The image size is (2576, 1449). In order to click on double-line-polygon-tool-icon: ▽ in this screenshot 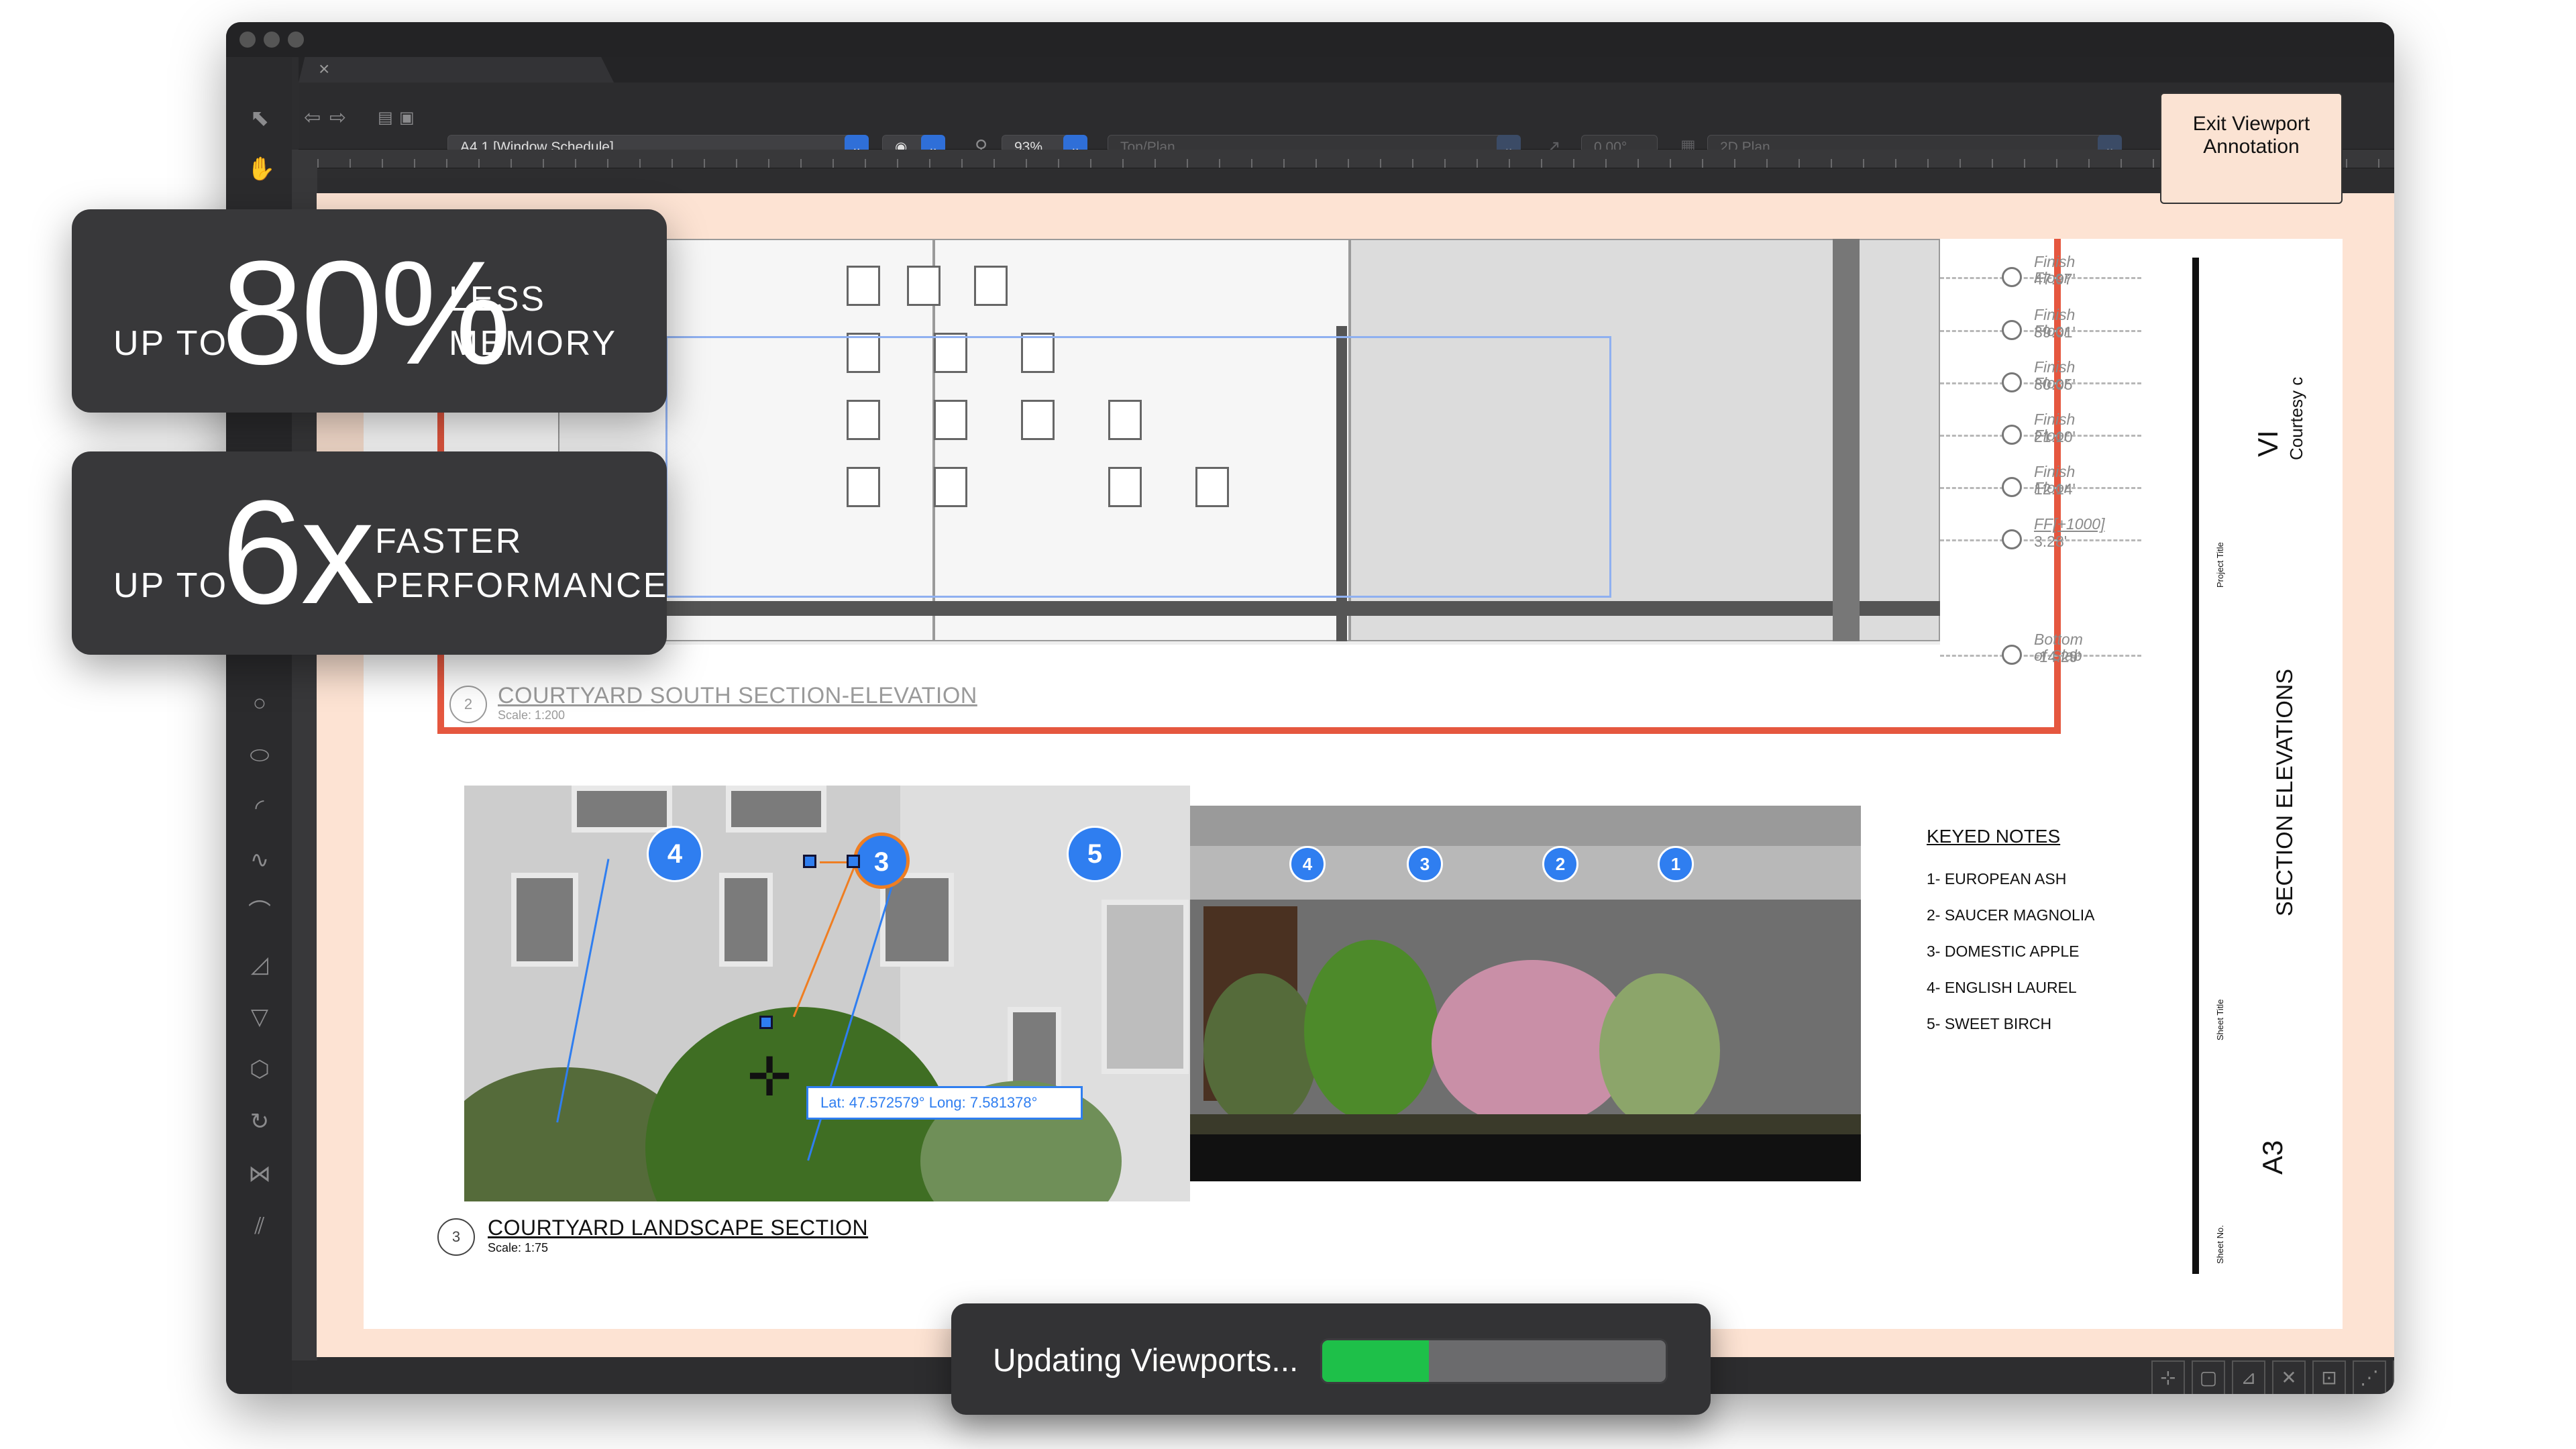, I will do `click(259, 1017)`.